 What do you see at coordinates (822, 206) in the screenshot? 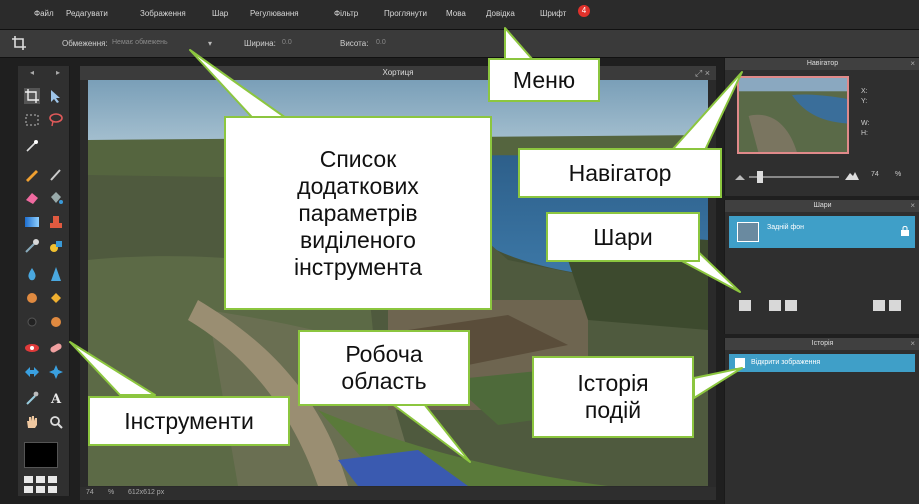
I see `layers-title: Шари` at bounding box center [822, 206].